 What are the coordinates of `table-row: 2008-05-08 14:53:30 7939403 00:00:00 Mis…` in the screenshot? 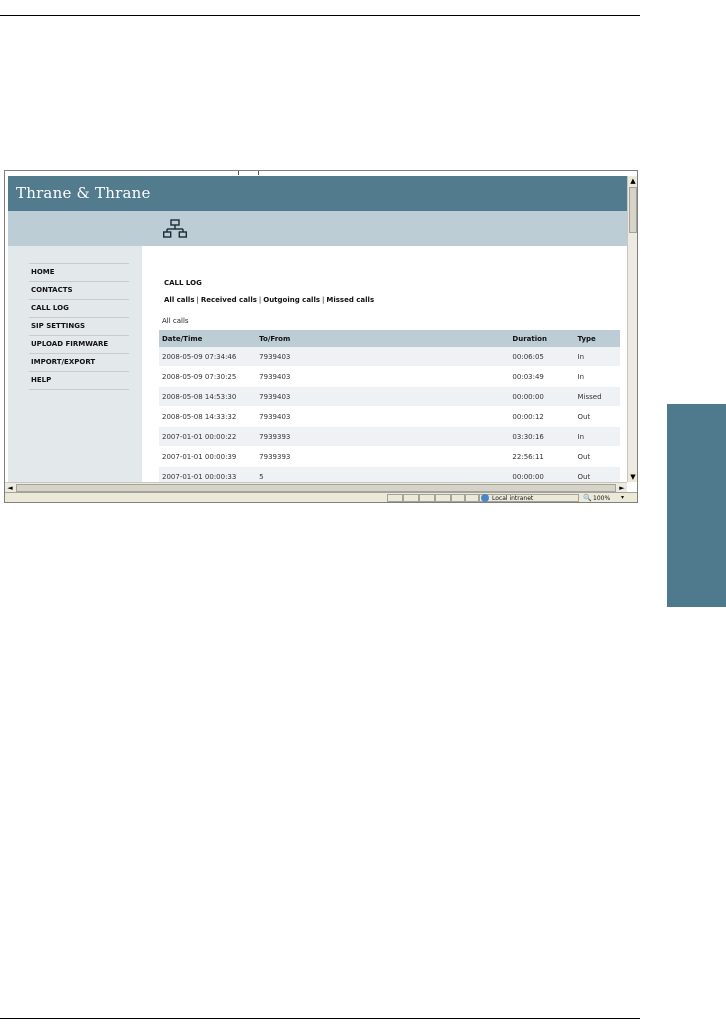 It's located at (389, 396).